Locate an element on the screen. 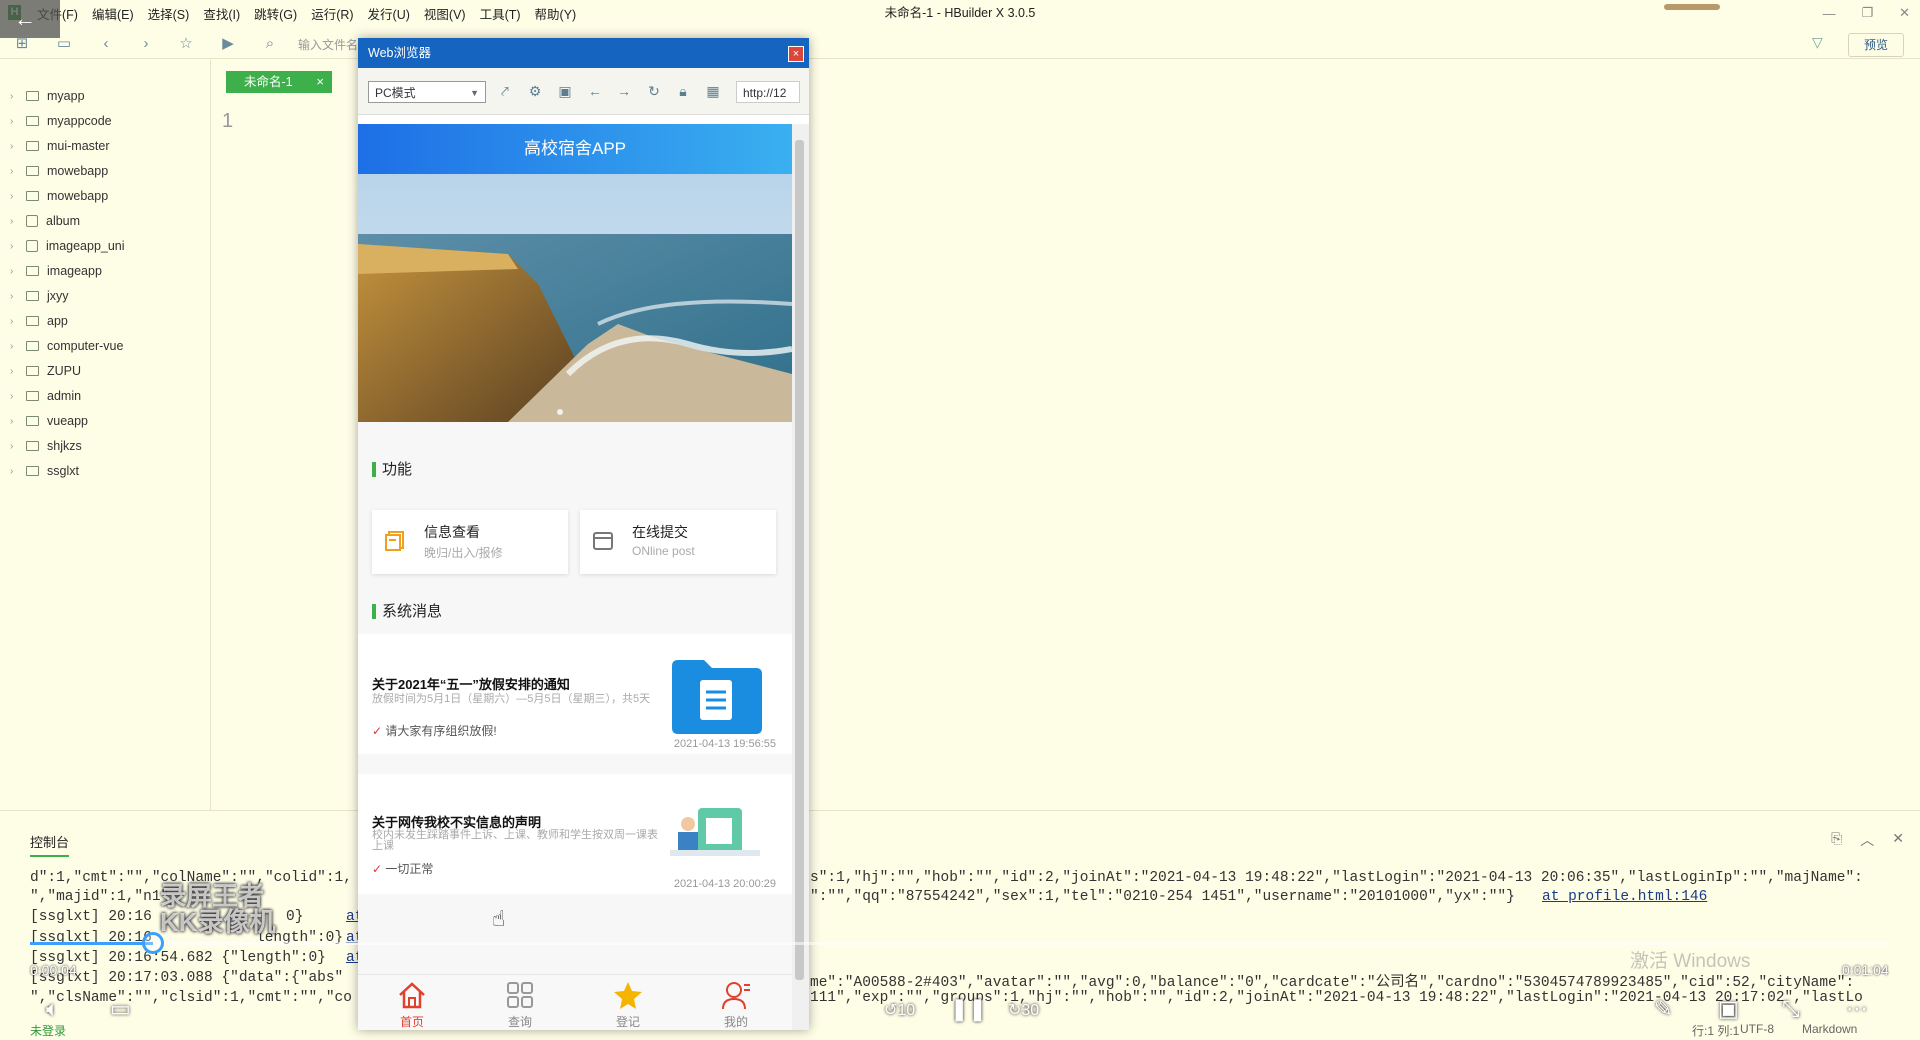  console-fragment: 0} is located at coordinates (295, 917).